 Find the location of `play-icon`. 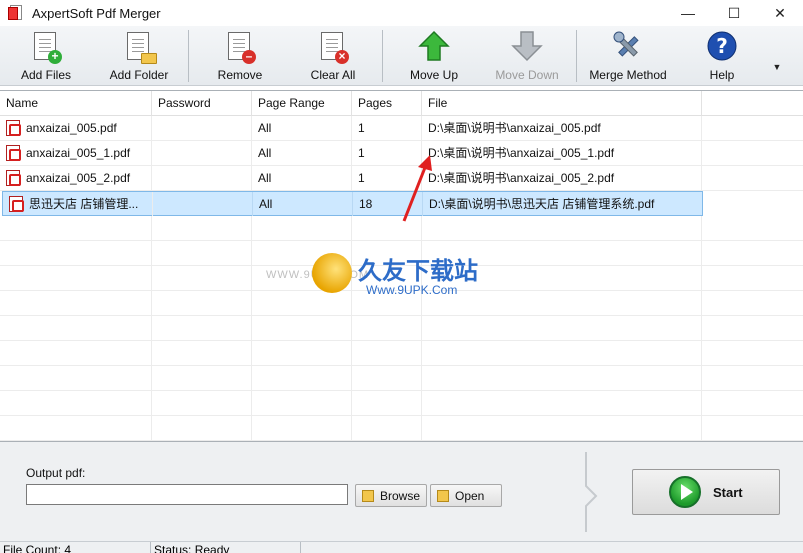

play-icon is located at coordinates (685, 492).